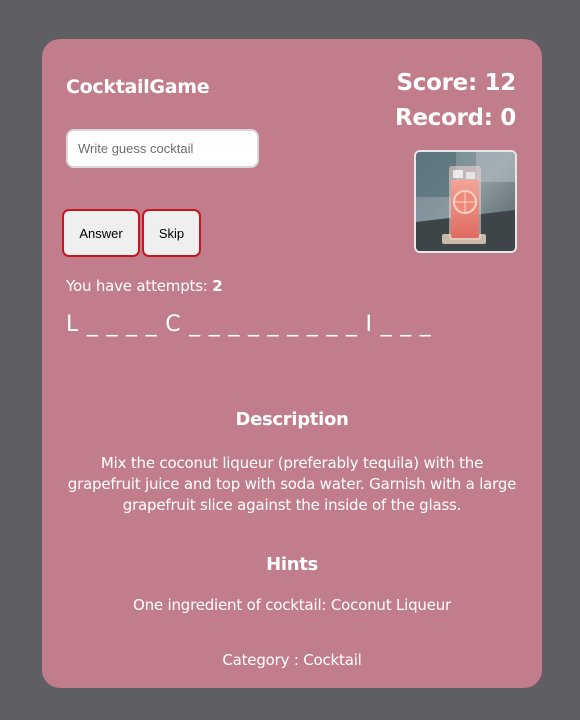 Image resolution: width=580 pixels, height=720 pixels. Describe the element at coordinates (292, 419) in the screenshot. I see `description-title: Description` at that location.